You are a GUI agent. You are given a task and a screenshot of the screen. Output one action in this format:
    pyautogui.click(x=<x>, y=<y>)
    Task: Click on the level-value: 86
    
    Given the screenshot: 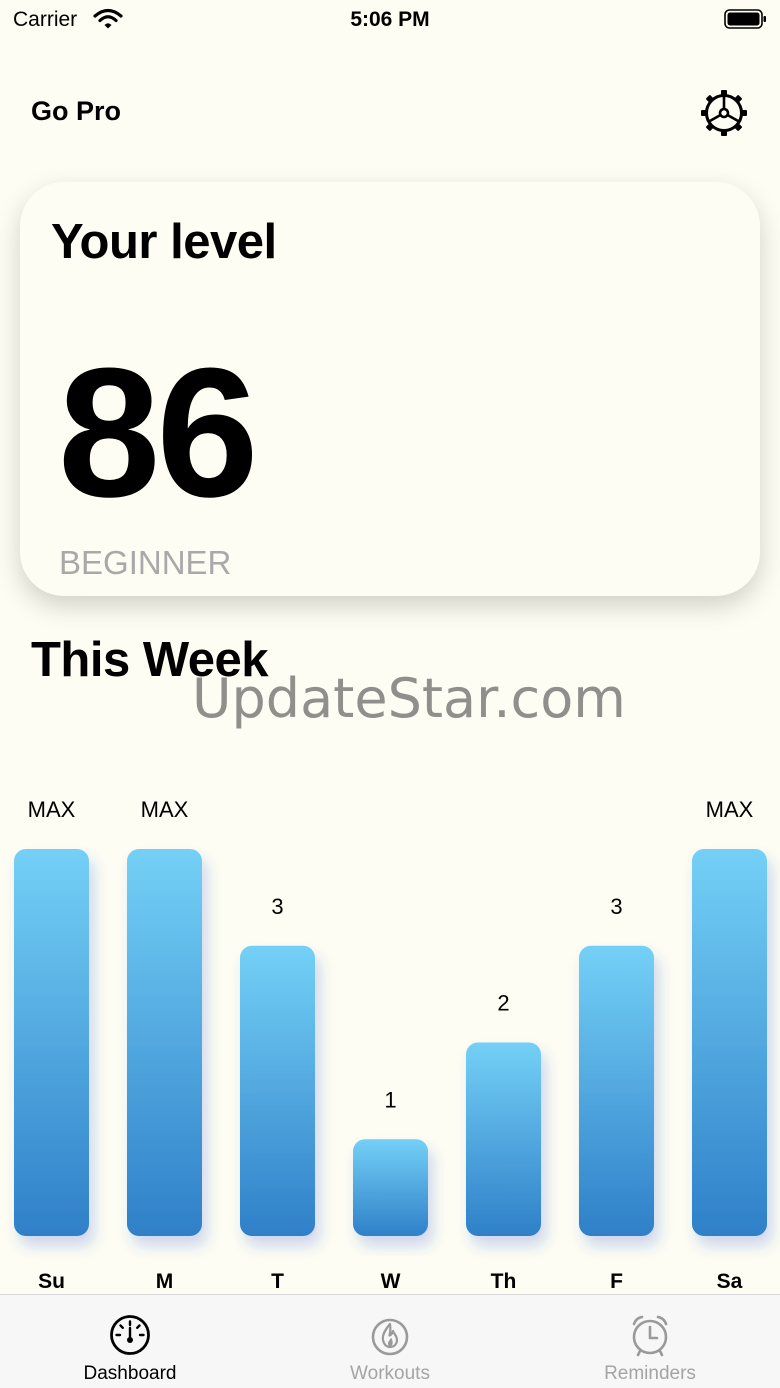 What is the action you would take?
    pyautogui.click(x=158, y=432)
    